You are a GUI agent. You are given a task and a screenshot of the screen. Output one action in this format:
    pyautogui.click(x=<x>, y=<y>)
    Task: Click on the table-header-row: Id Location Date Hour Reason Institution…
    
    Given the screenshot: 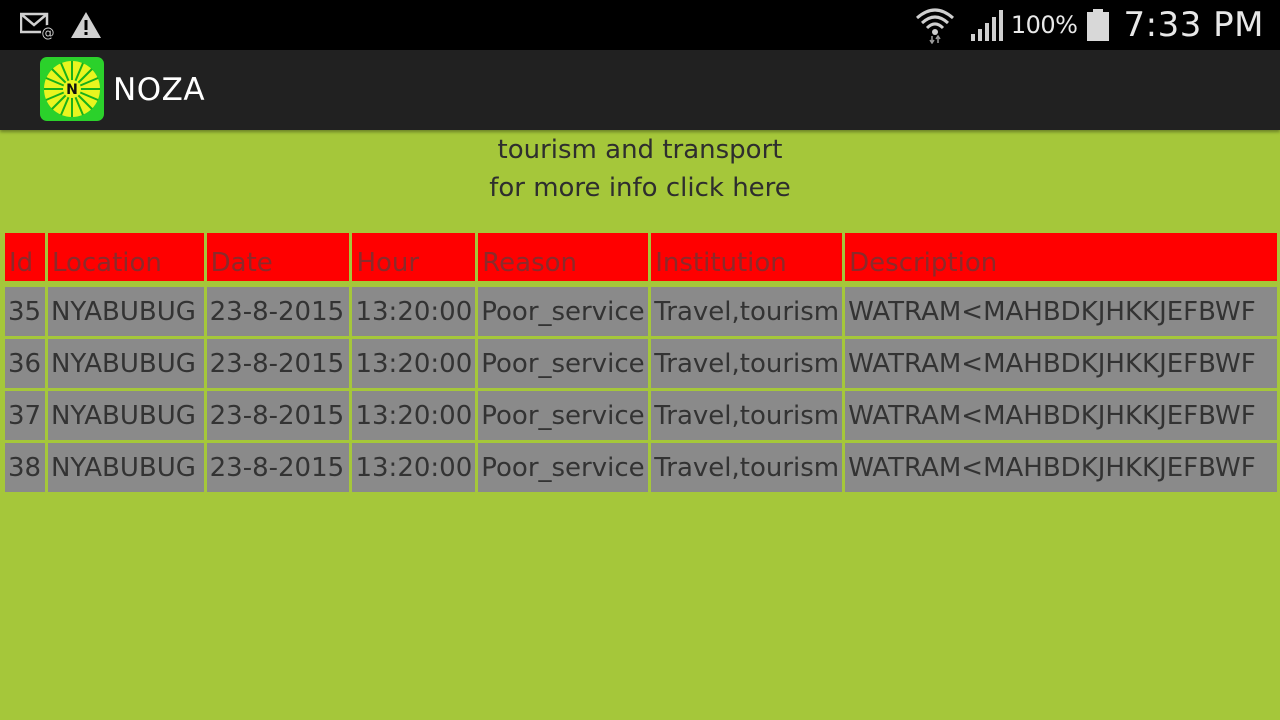 What is the action you would take?
    pyautogui.click(x=641, y=257)
    